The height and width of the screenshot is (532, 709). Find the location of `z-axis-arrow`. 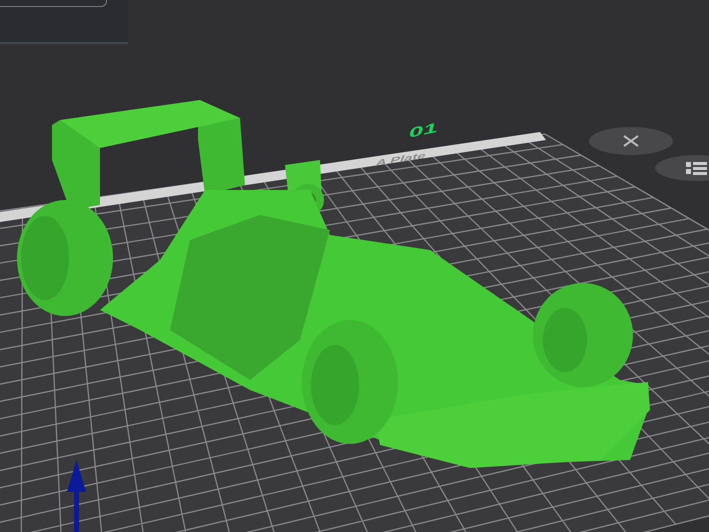

z-axis-arrow is located at coordinates (76, 496).